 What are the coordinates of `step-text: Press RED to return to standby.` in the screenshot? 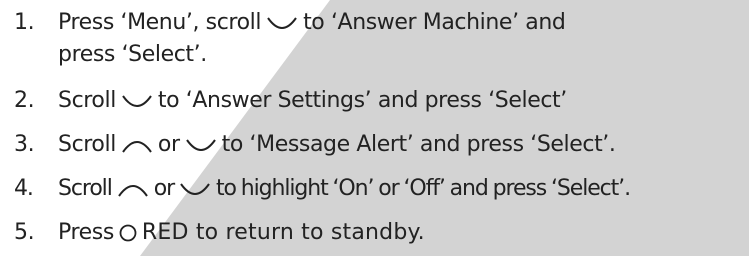 It's located at (241, 233).